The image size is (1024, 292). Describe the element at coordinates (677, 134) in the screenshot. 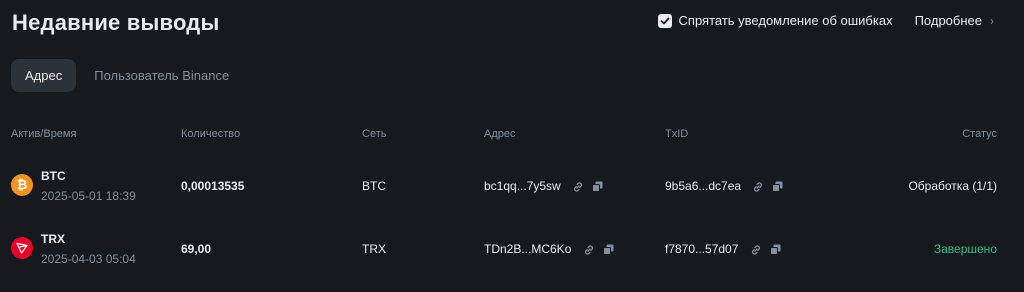

I see `header-txid: TxID` at that location.